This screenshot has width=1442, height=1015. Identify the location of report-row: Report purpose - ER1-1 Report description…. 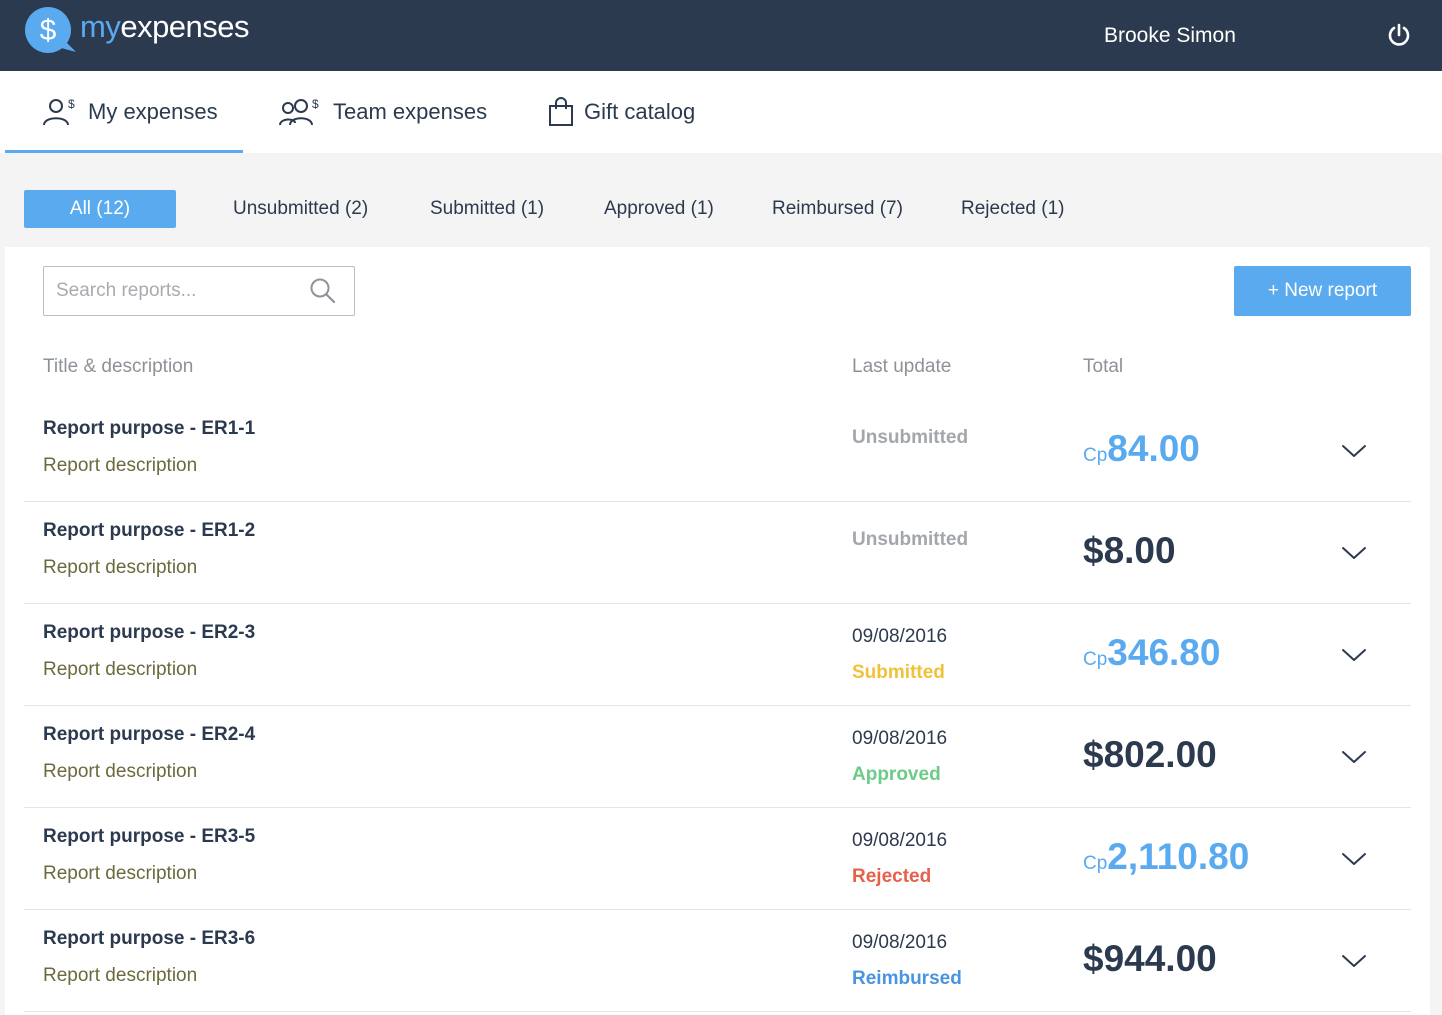
(717, 451).